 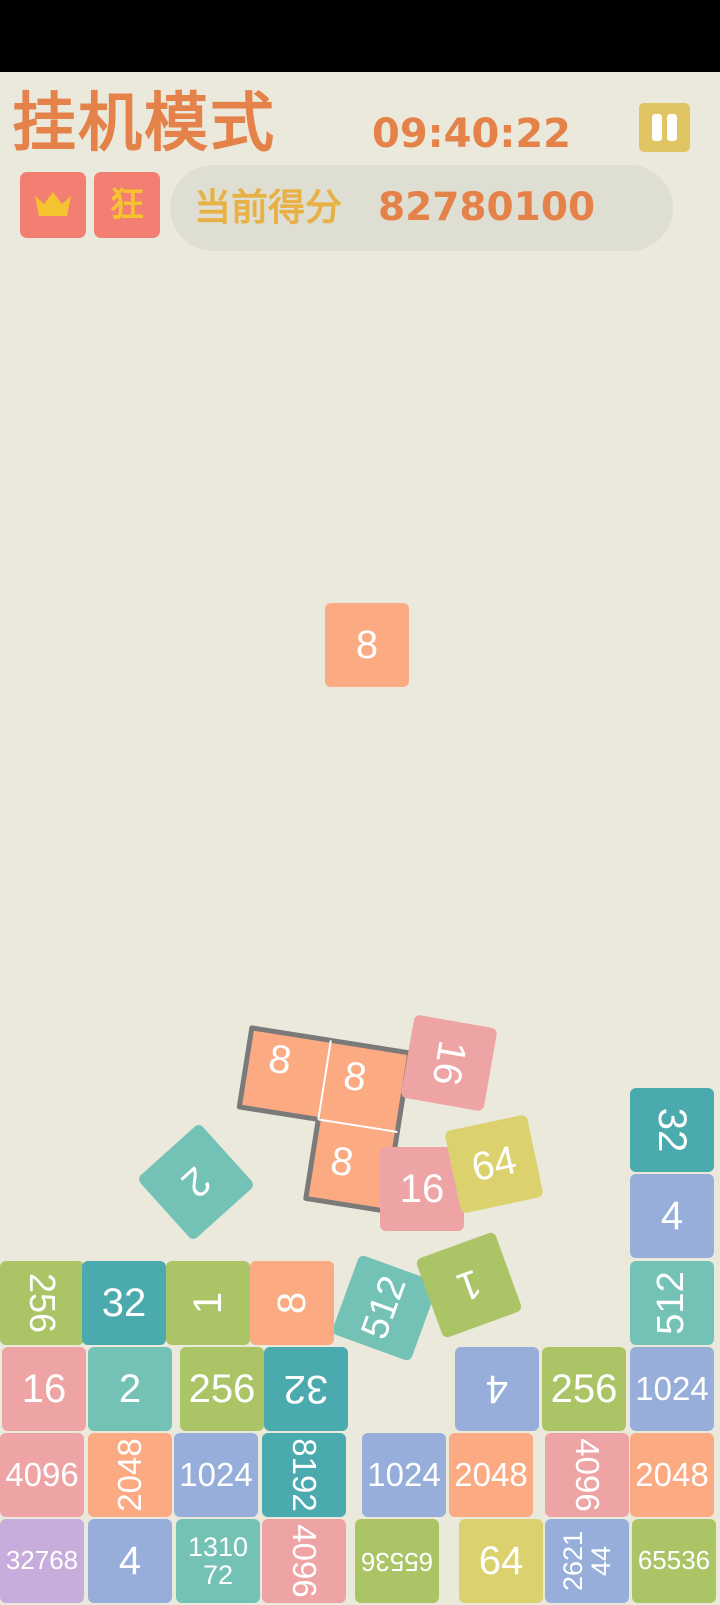 What do you see at coordinates (42, 1561) in the screenshot?
I see `tile: 32768` at bounding box center [42, 1561].